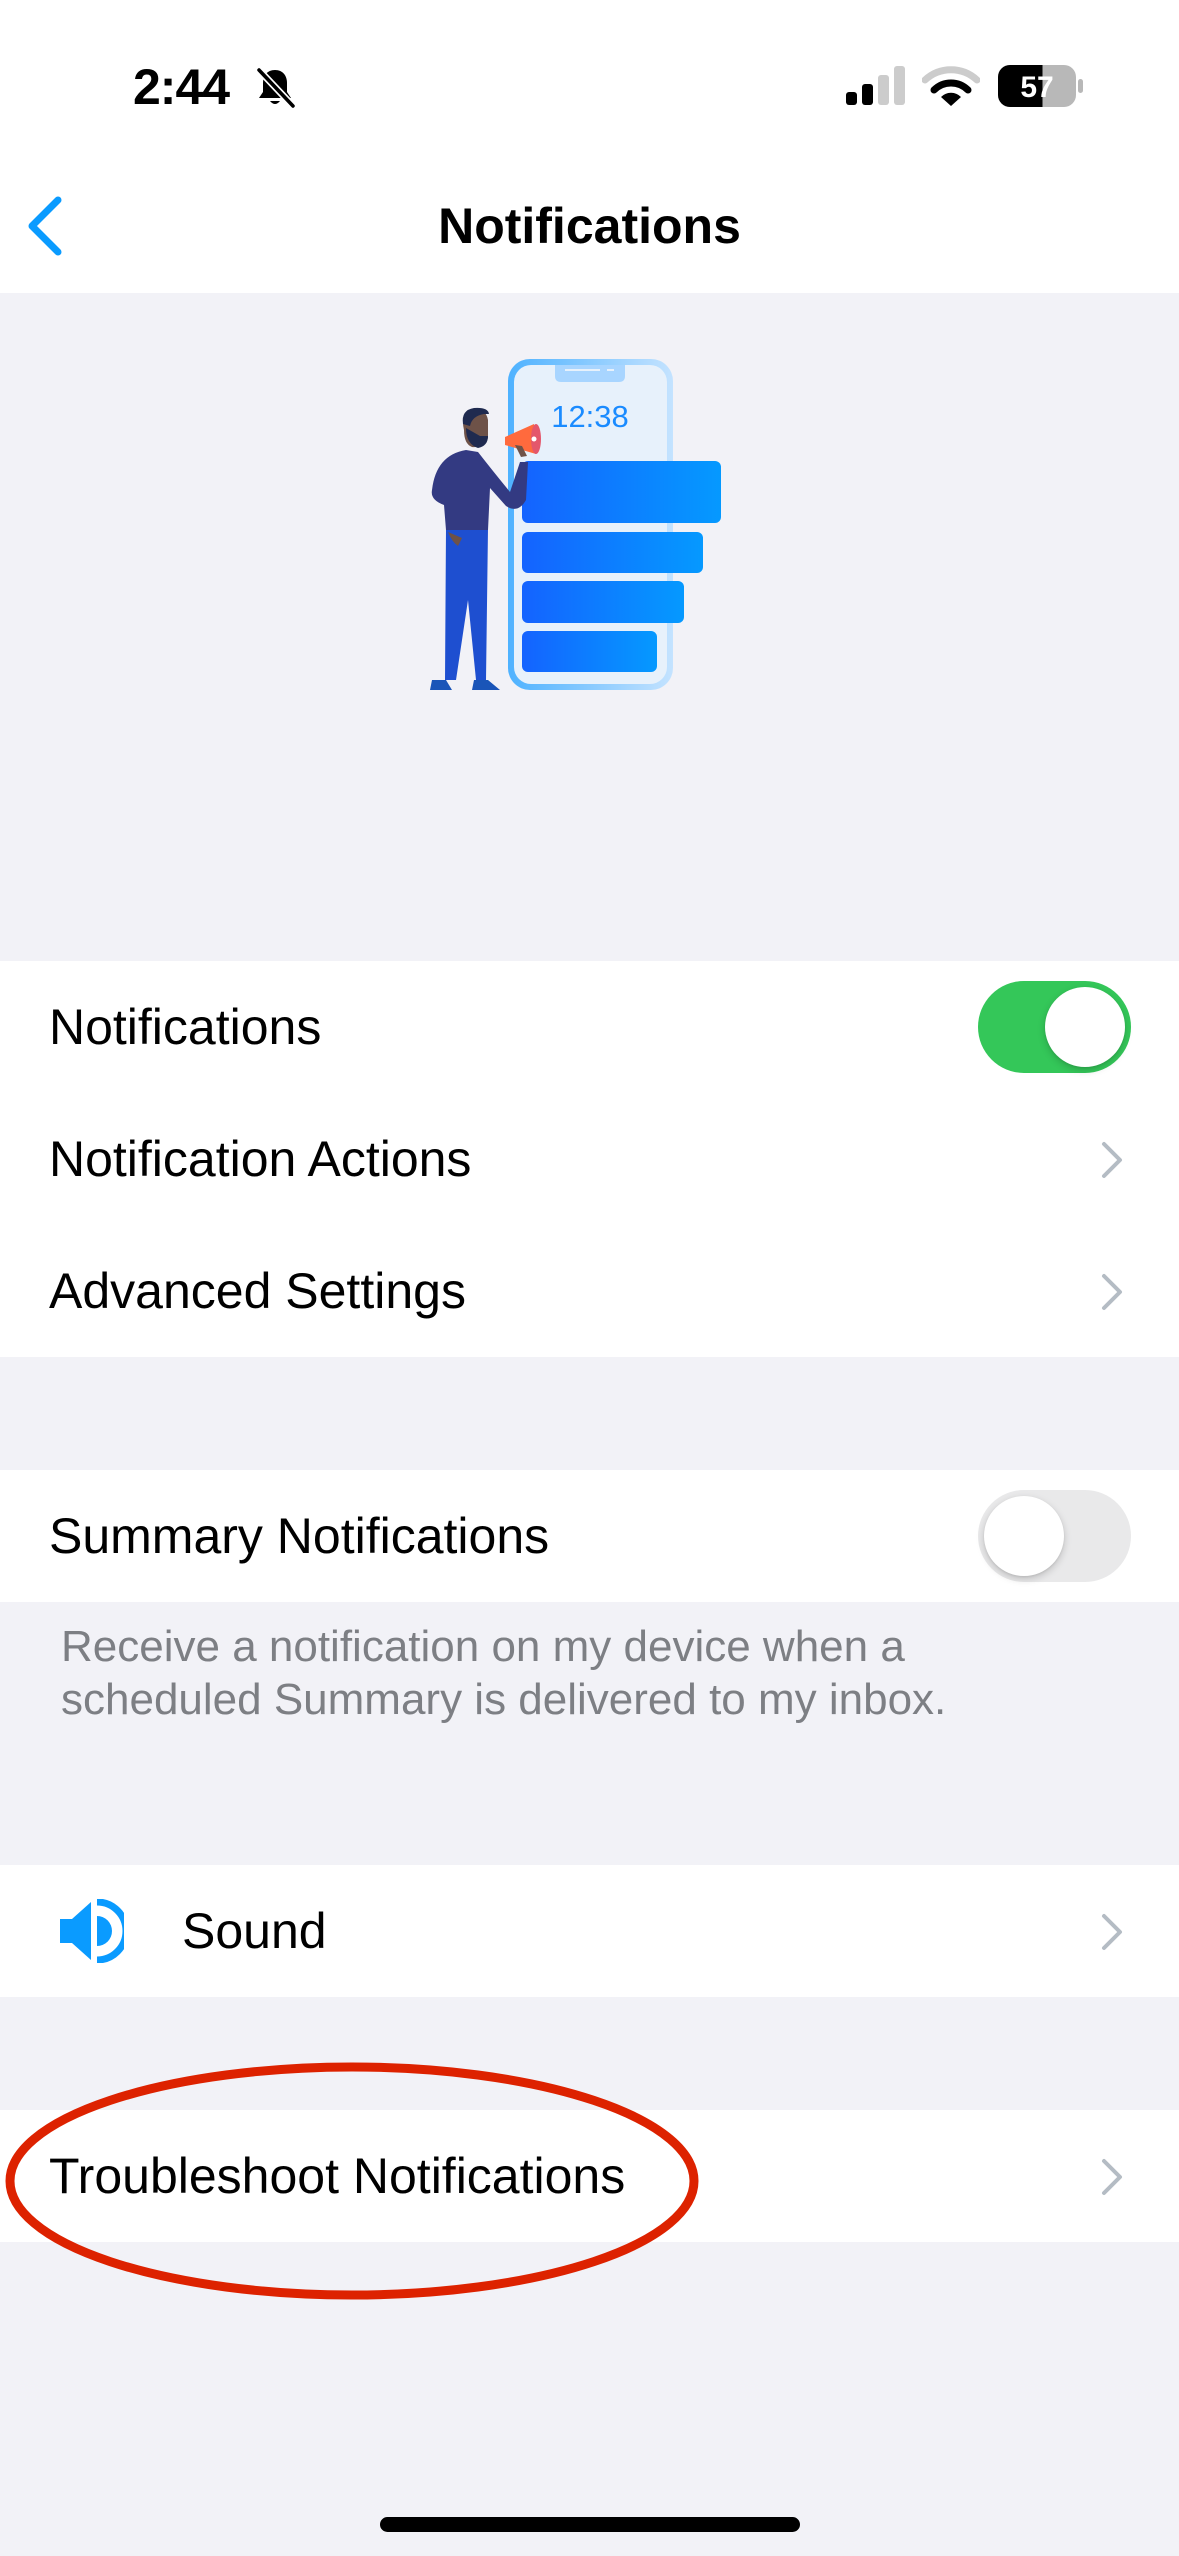 The height and width of the screenshot is (2556, 1179). What do you see at coordinates (337, 2176) in the screenshot?
I see `troubleshoot-notifications-label: Troubleshoot Notifications` at bounding box center [337, 2176].